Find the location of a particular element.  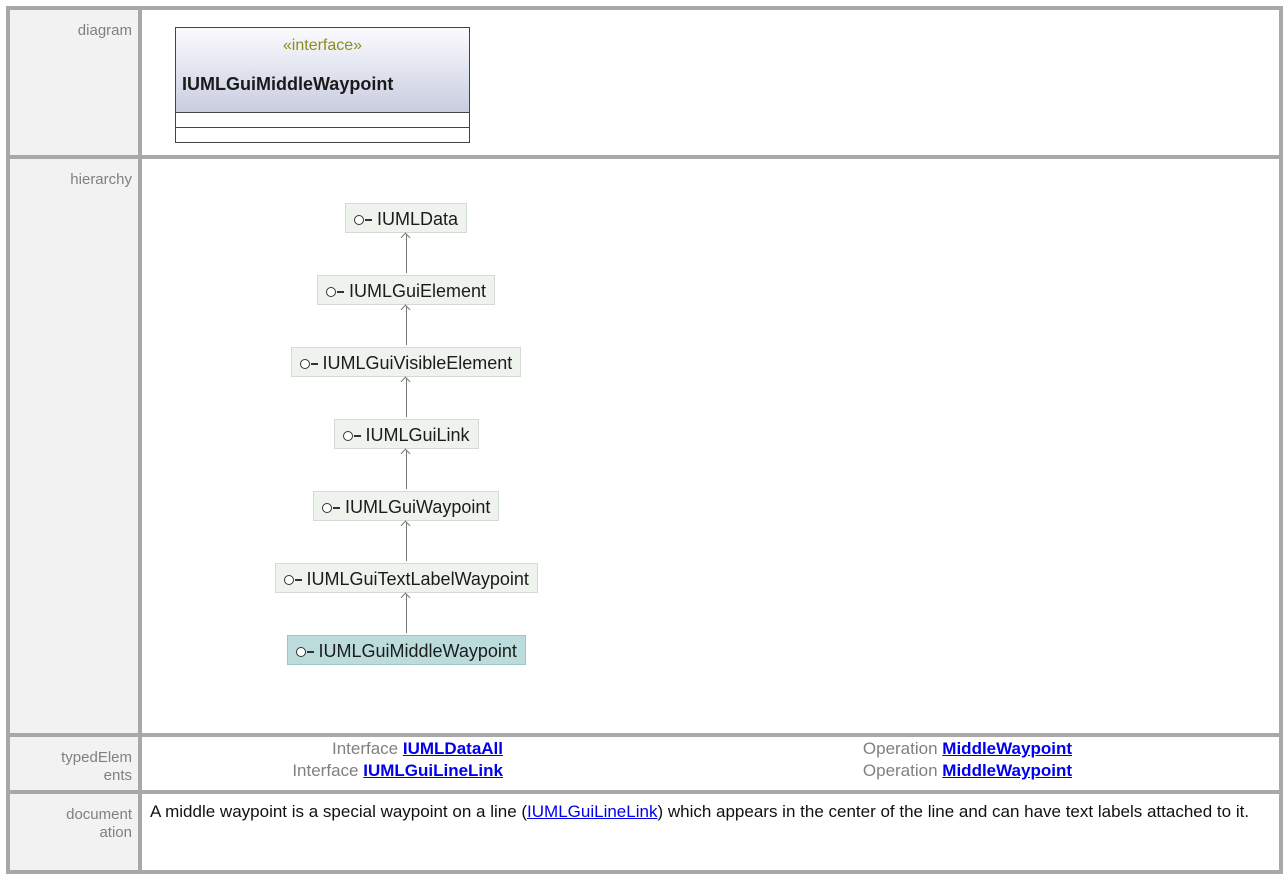

typed-interface-link: IUMLGuiLineLink is located at coordinates (433, 770).